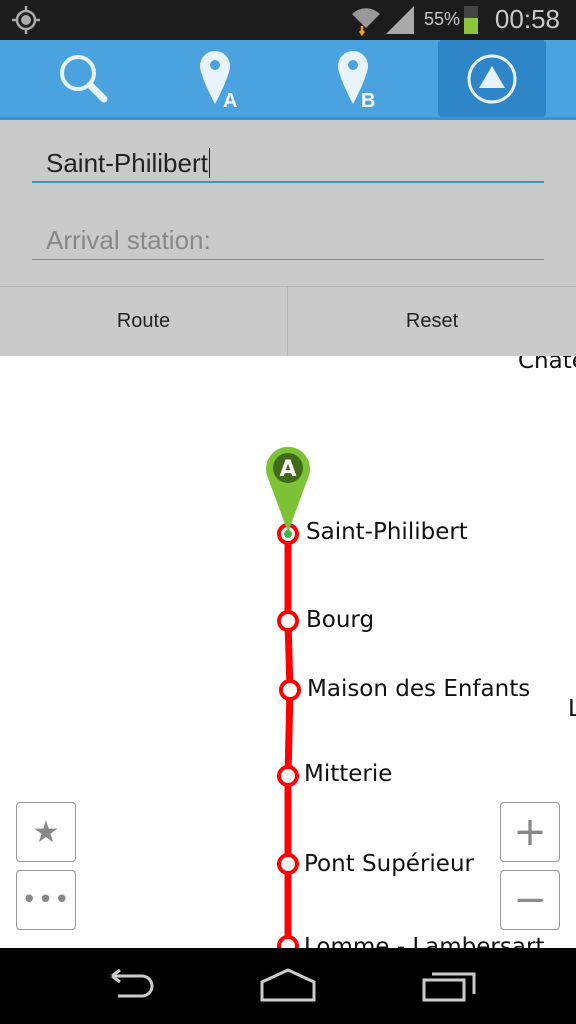  Describe the element at coordinates (368, 99) in the screenshot. I see `pin-b-letter: B` at that location.